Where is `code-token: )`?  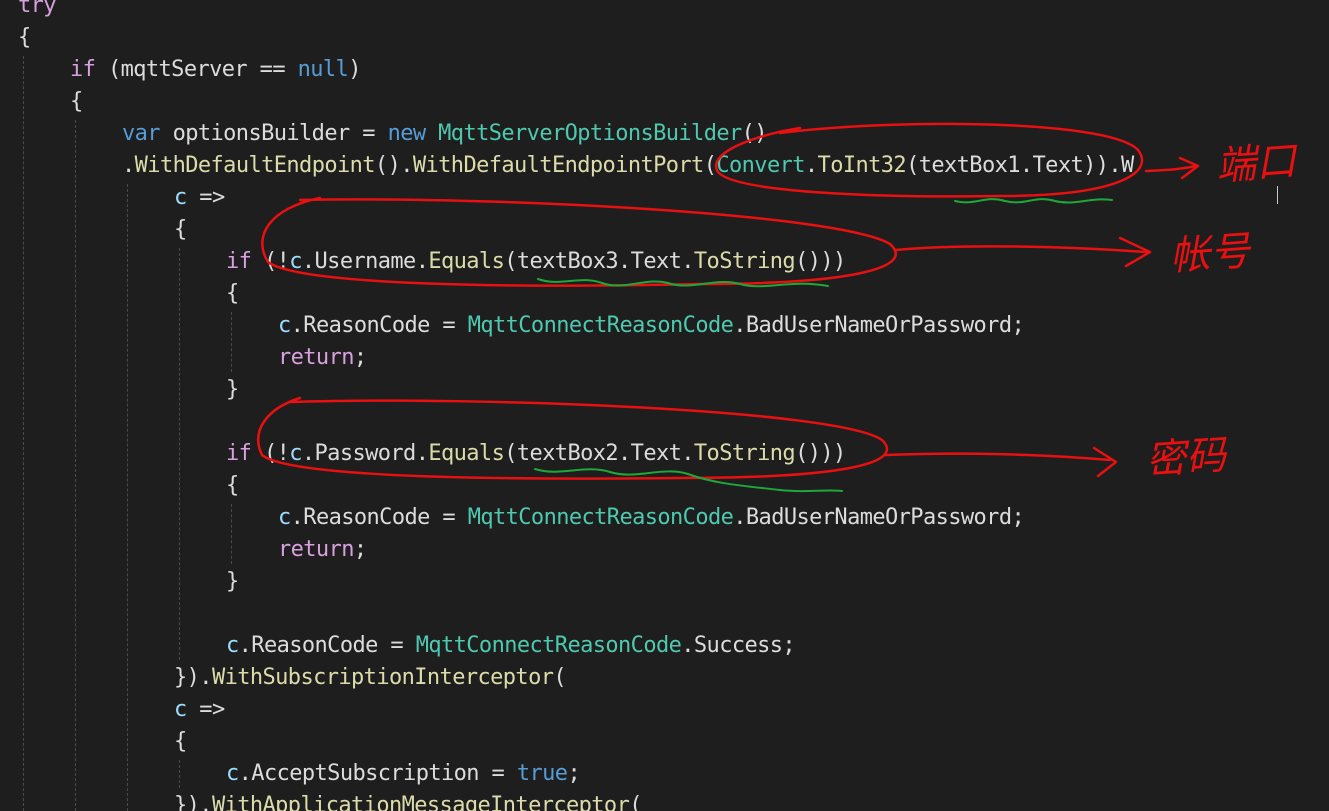
code-token: ) is located at coordinates (354, 69).